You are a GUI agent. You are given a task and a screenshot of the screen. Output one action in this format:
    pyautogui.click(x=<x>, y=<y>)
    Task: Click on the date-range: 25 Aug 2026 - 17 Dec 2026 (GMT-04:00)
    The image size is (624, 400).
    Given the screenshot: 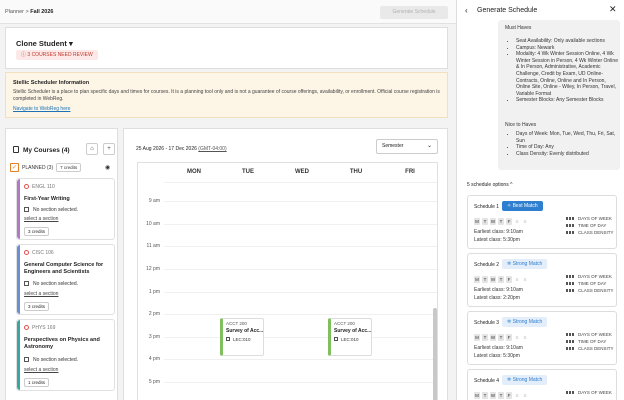 What is the action you would take?
    pyautogui.click(x=181, y=149)
    